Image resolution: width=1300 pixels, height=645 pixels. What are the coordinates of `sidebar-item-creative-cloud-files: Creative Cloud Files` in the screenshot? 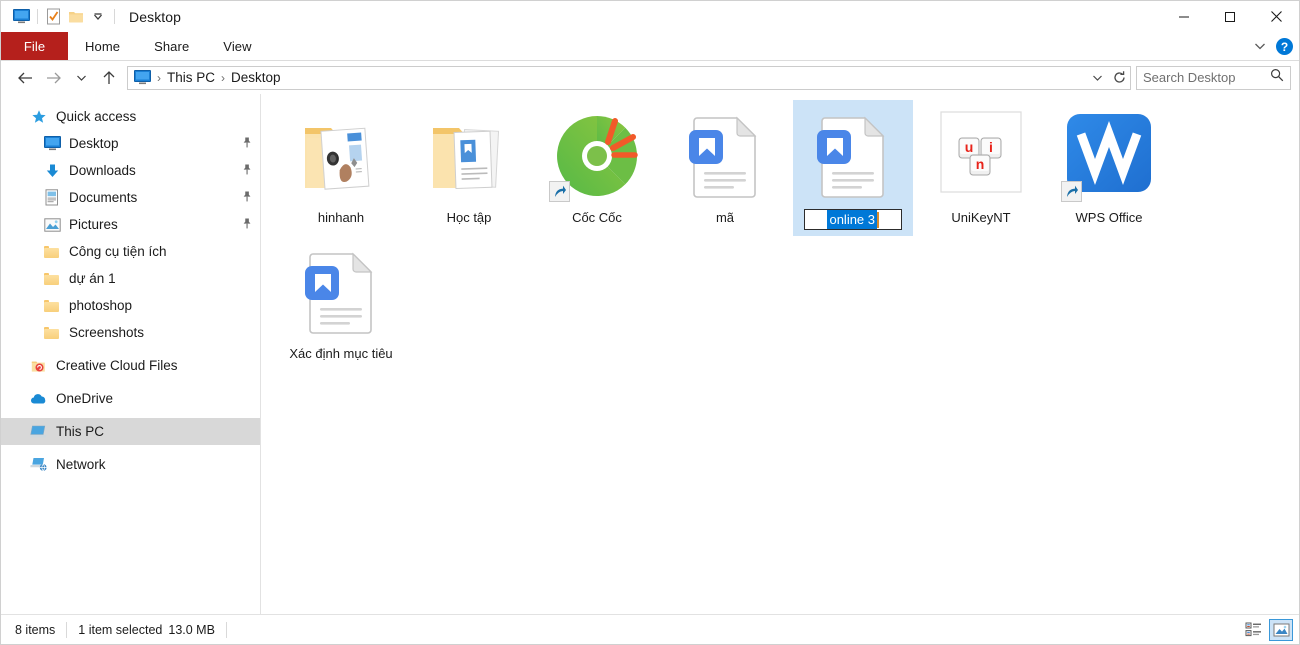 It's located at (130, 365).